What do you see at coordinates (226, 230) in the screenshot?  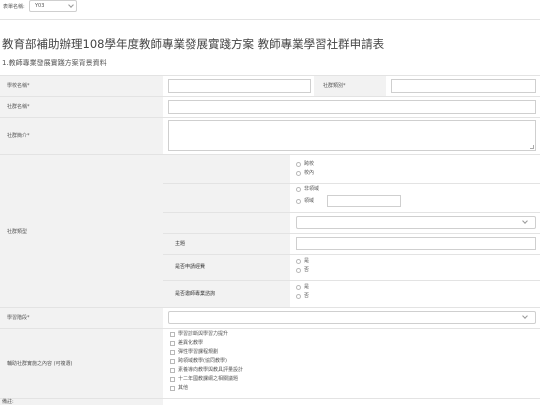 I see `type-sublabel-bg` at bounding box center [226, 230].